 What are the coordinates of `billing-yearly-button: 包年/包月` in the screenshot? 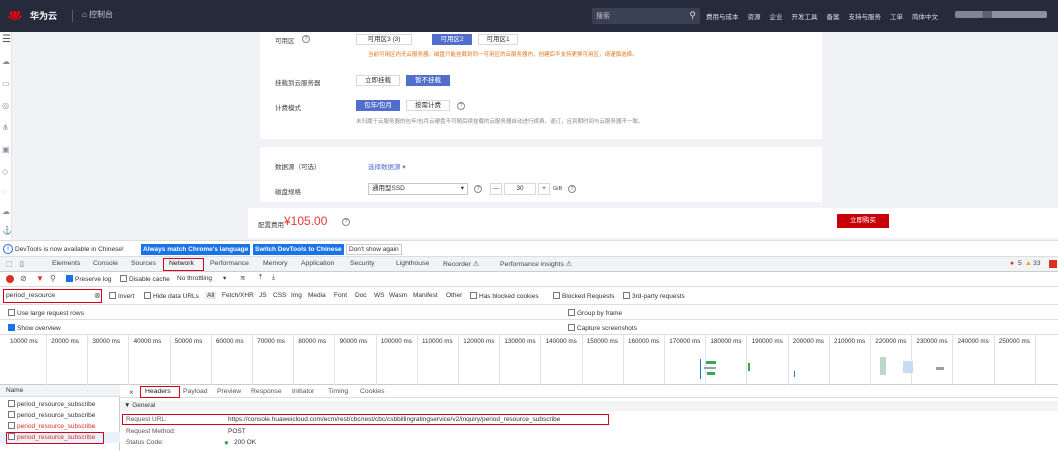 It's located at (378, 105).